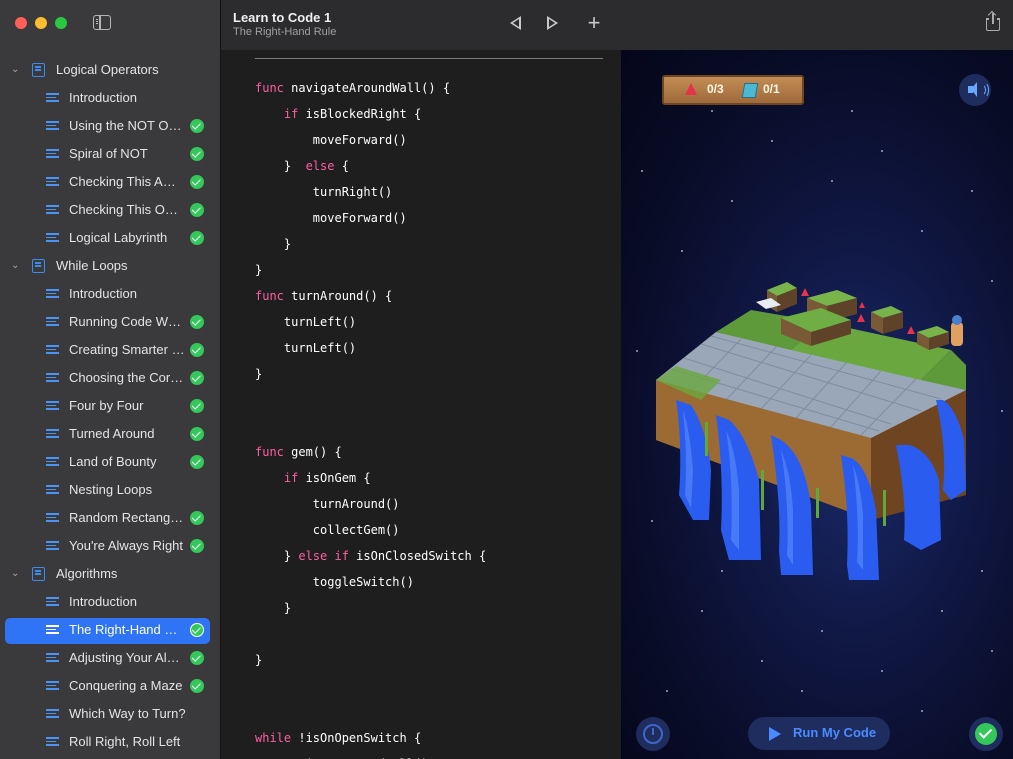 The image size is (1013, 759). I want to click on sidebar-page-item: Nesting Loops, so click(110, 490).